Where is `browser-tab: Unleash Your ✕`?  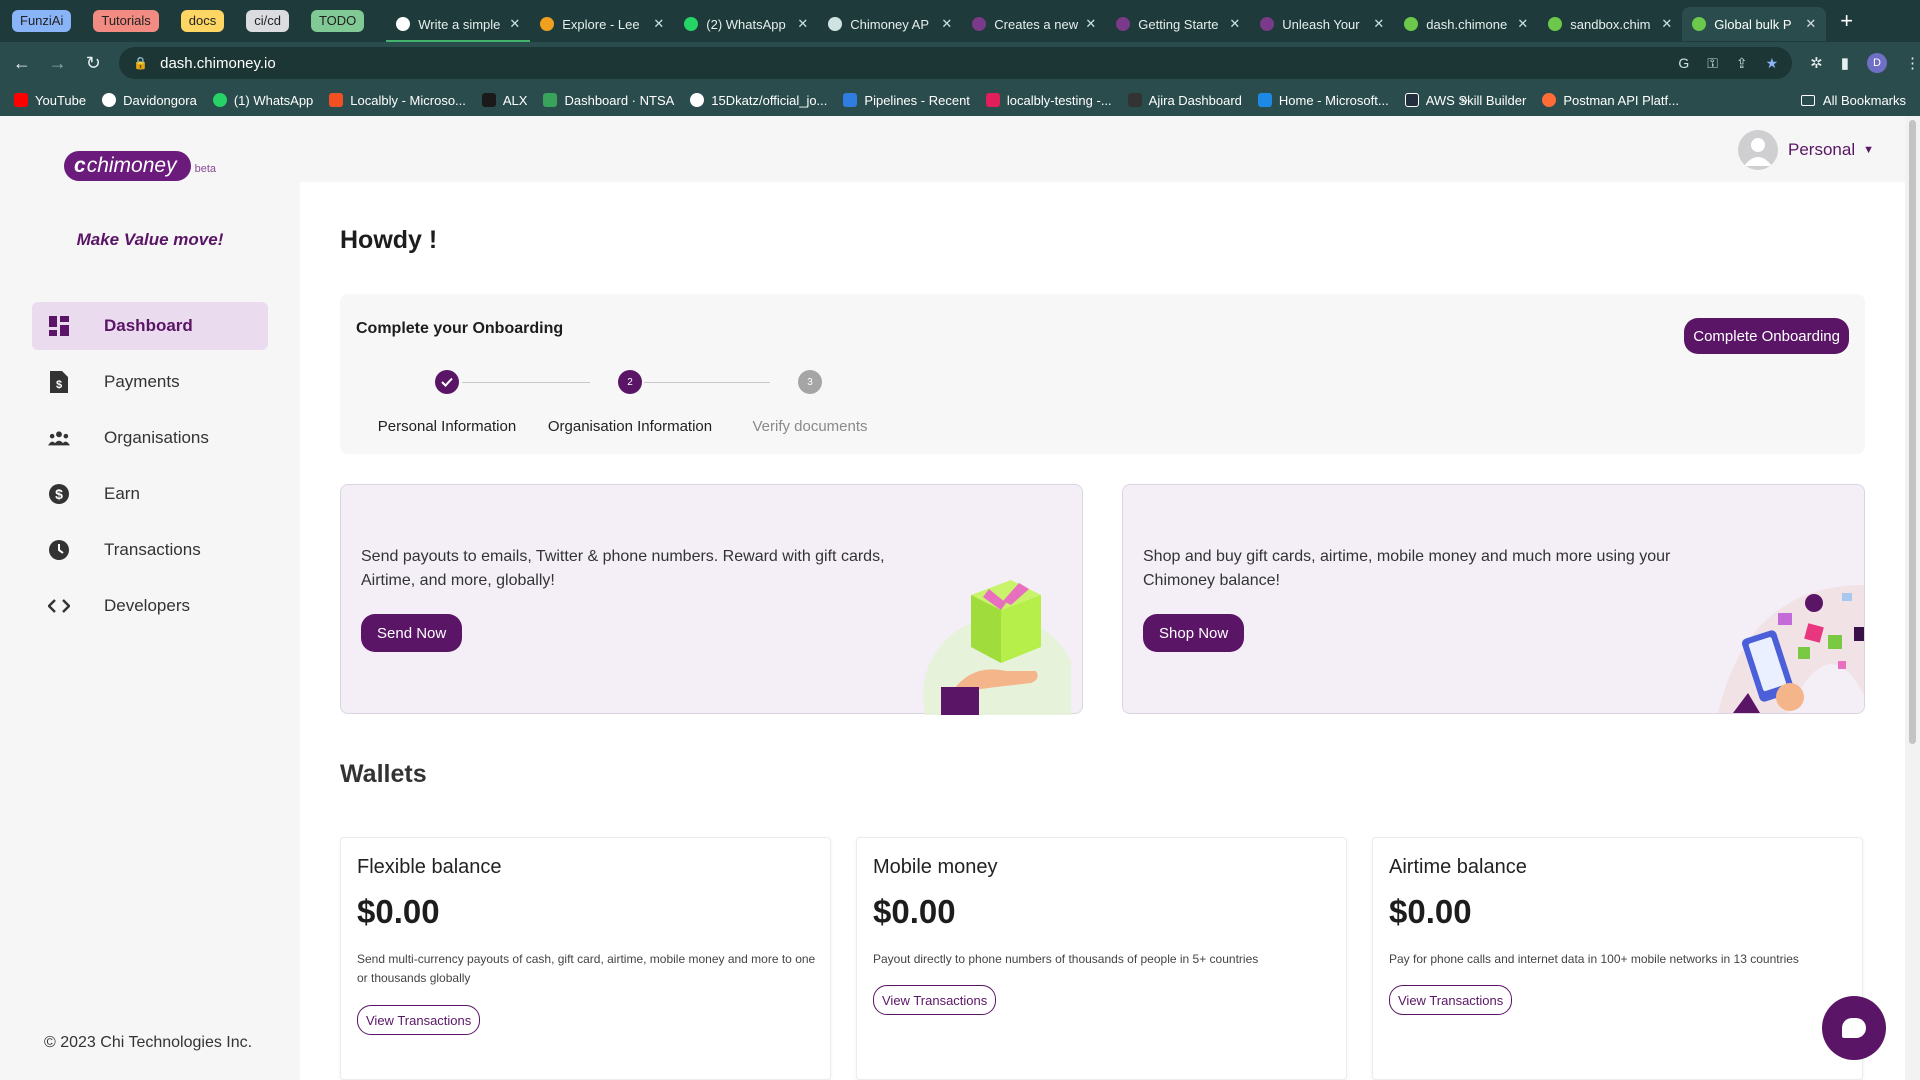 browser-tab: Unleash Your ✕ is located at coordinates (1322, 24).